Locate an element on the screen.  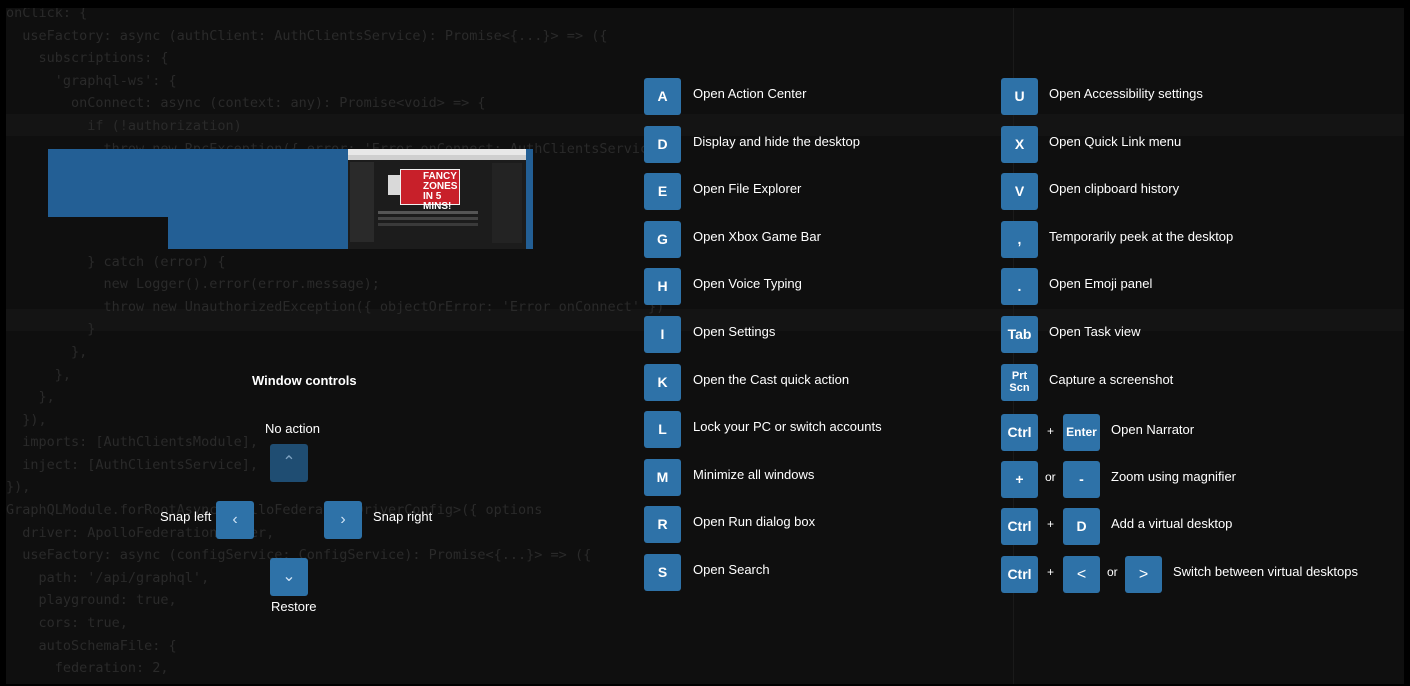
thumbnail-banner-logo: FANCY ZONES IN 5 MINS! is located at coordinates (430, 190).